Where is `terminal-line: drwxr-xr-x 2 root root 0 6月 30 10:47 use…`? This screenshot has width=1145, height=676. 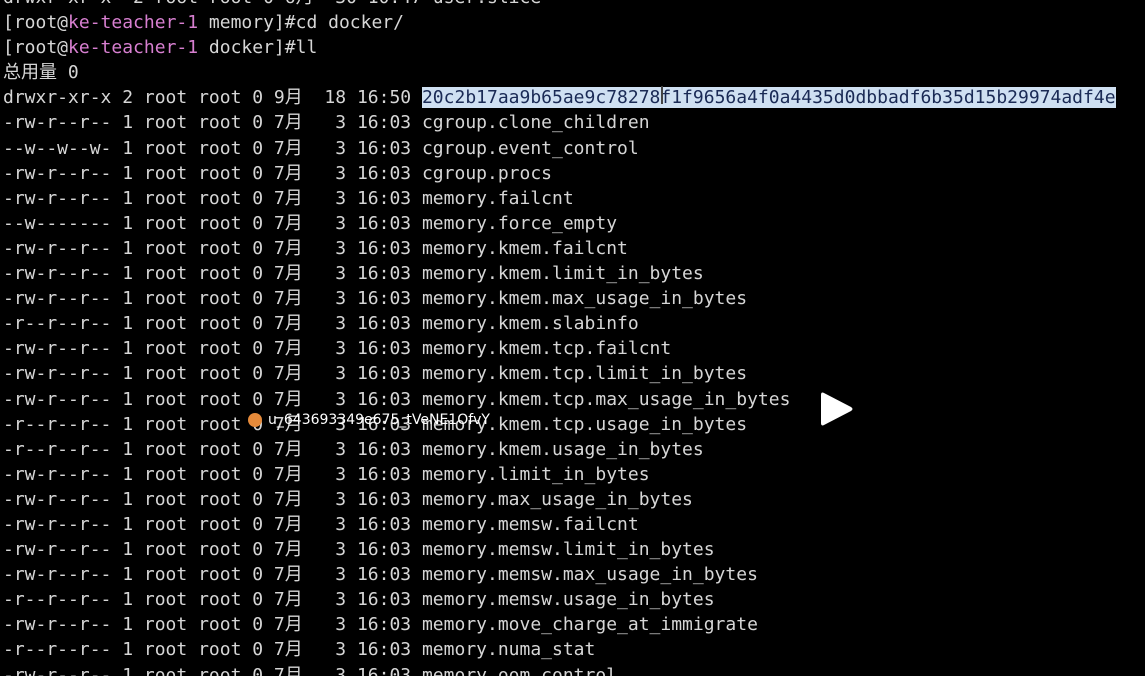
terminal-line: drwxr-xr-x 2 root root 0 6月 30 10:47 use… is located at coordinates (568, 5).